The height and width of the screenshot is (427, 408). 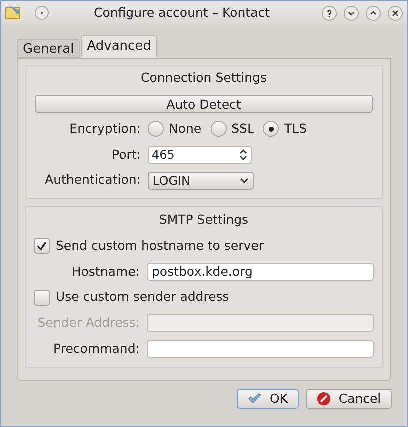 I want to click on close-icon, so click(x=395, y=13).